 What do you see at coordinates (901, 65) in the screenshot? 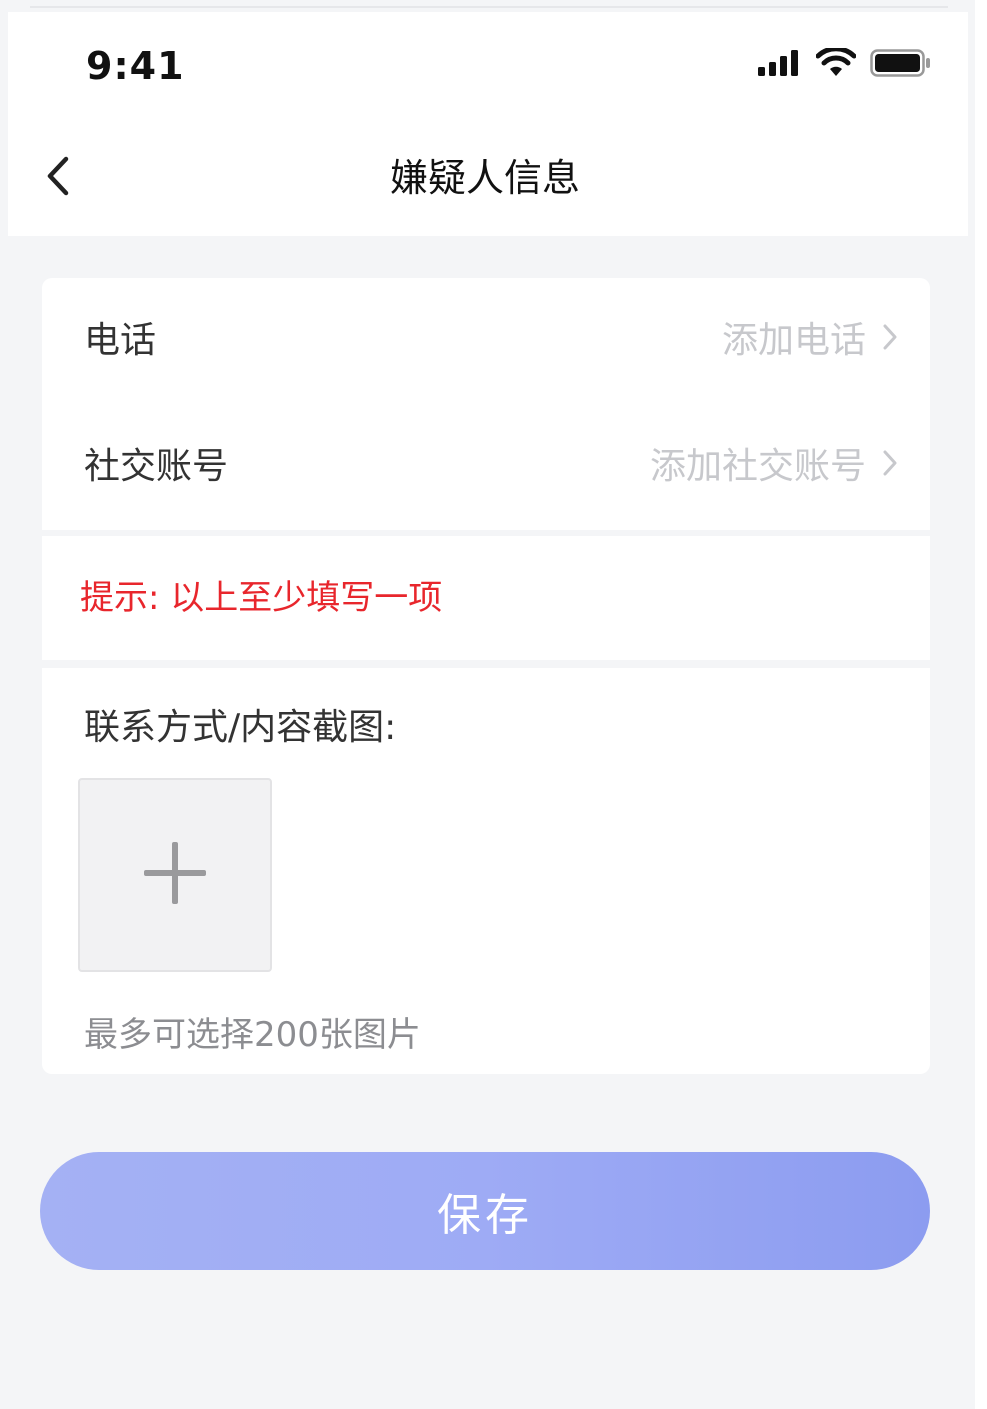
I see `battery-icon` at bounding box center [901, 65].